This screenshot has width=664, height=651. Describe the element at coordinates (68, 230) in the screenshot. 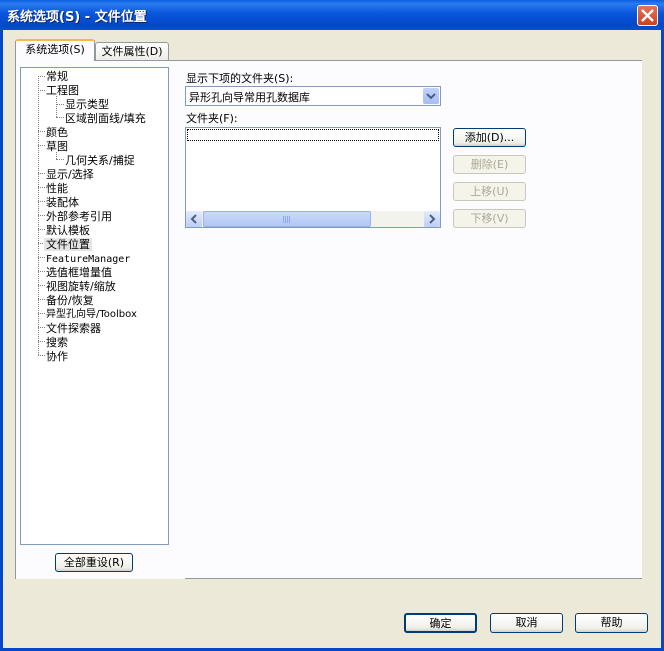

I see `tree-item-default-templates: 默认模板` at that location.